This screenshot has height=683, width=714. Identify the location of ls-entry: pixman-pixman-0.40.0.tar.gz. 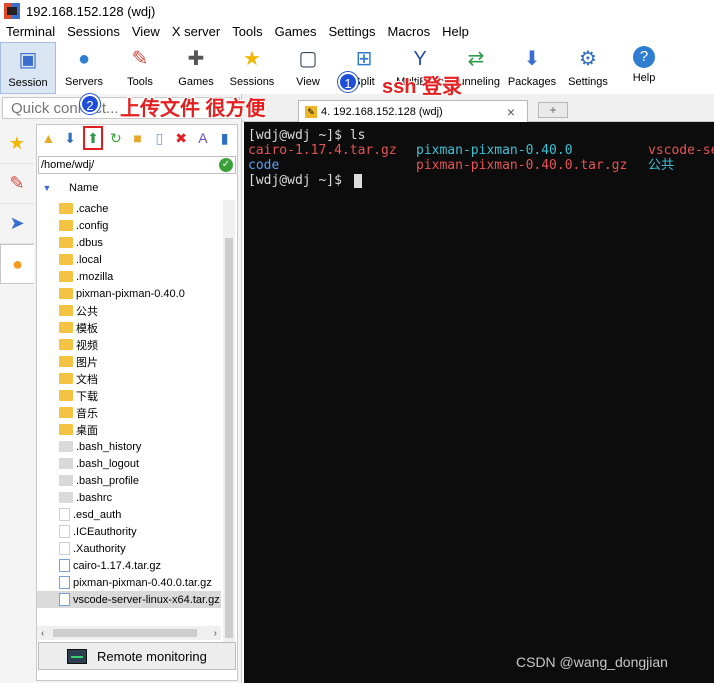
(522, 165).